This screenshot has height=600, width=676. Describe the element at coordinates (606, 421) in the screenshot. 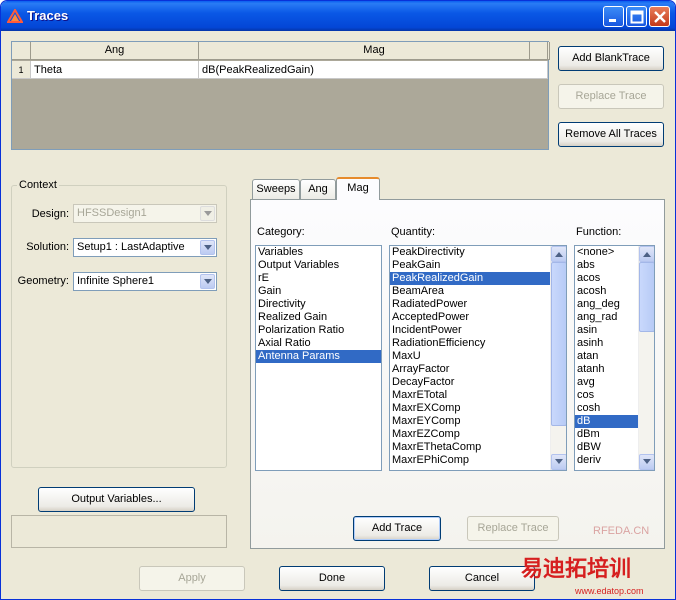

I see `list-item-selected: dB` at that location.